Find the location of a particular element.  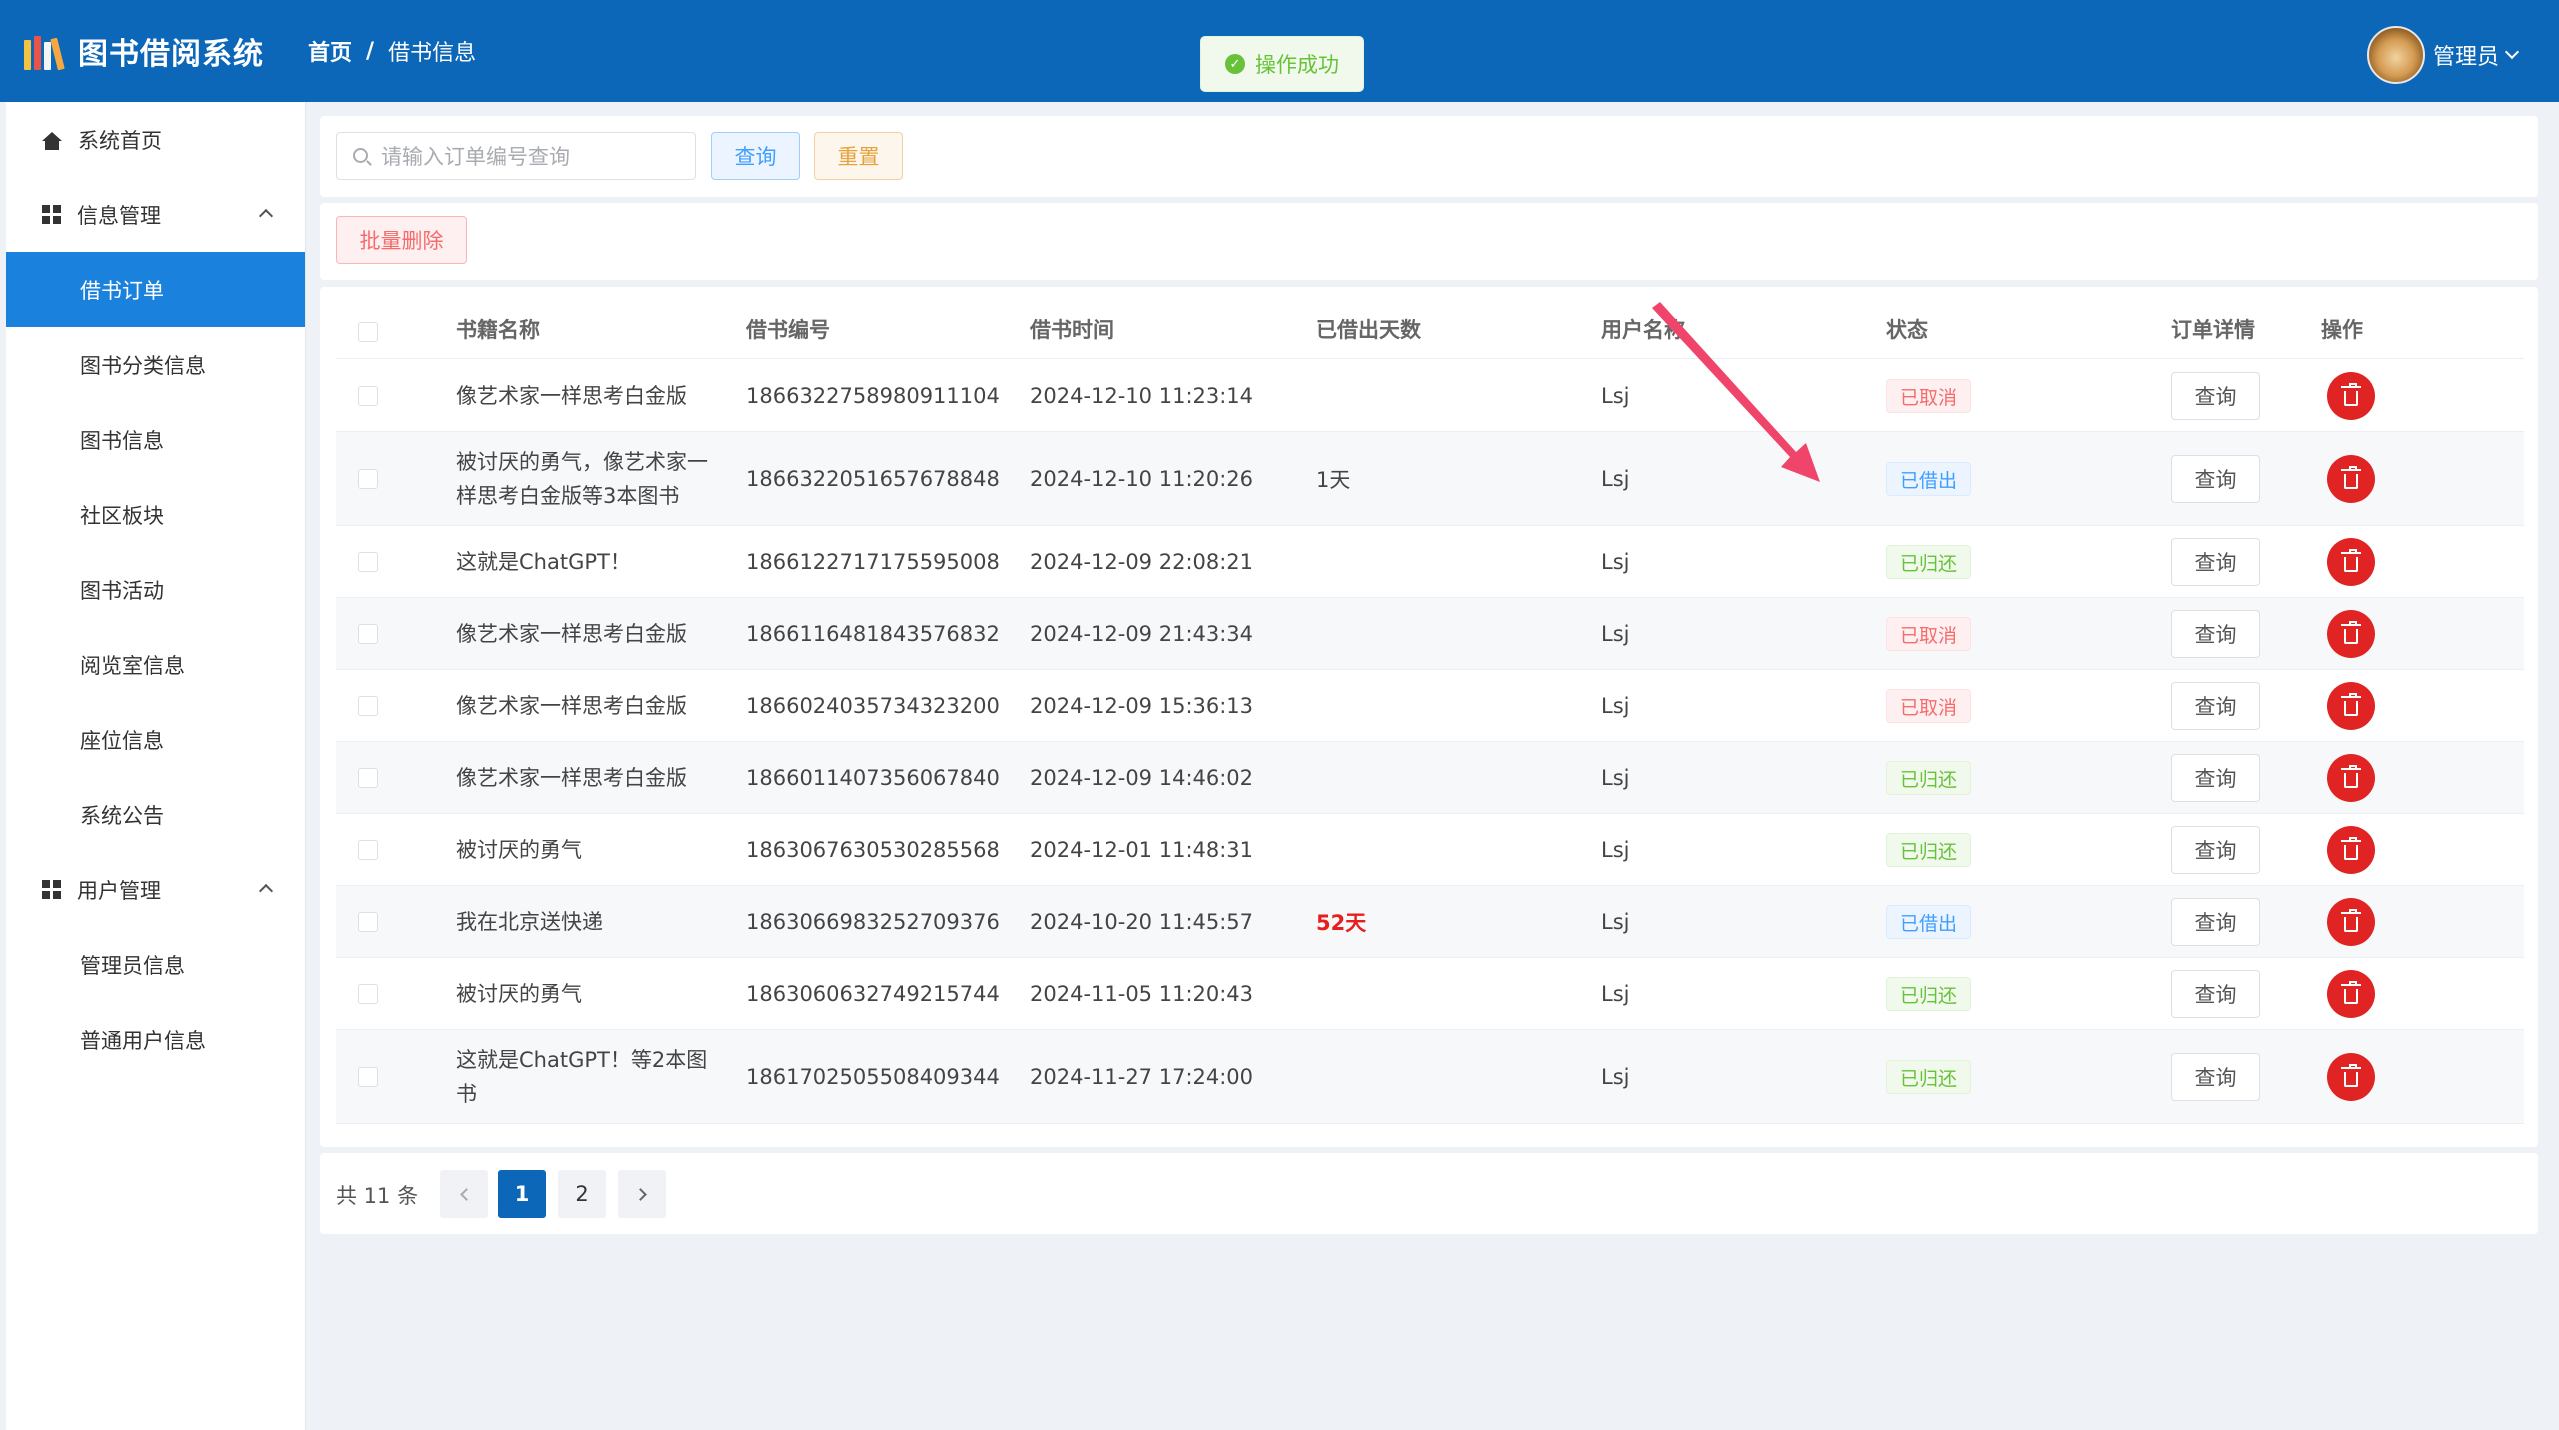

cell-borrow-time: 2024-12-09 15:36:13 is located at coordinates (1142, 705).